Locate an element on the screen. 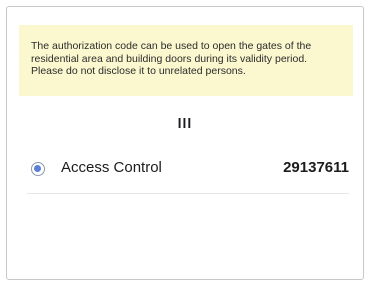 Image resolution: width=372 pixels, height=288 pixels. radio-dot is located at coordinates (37, 168).